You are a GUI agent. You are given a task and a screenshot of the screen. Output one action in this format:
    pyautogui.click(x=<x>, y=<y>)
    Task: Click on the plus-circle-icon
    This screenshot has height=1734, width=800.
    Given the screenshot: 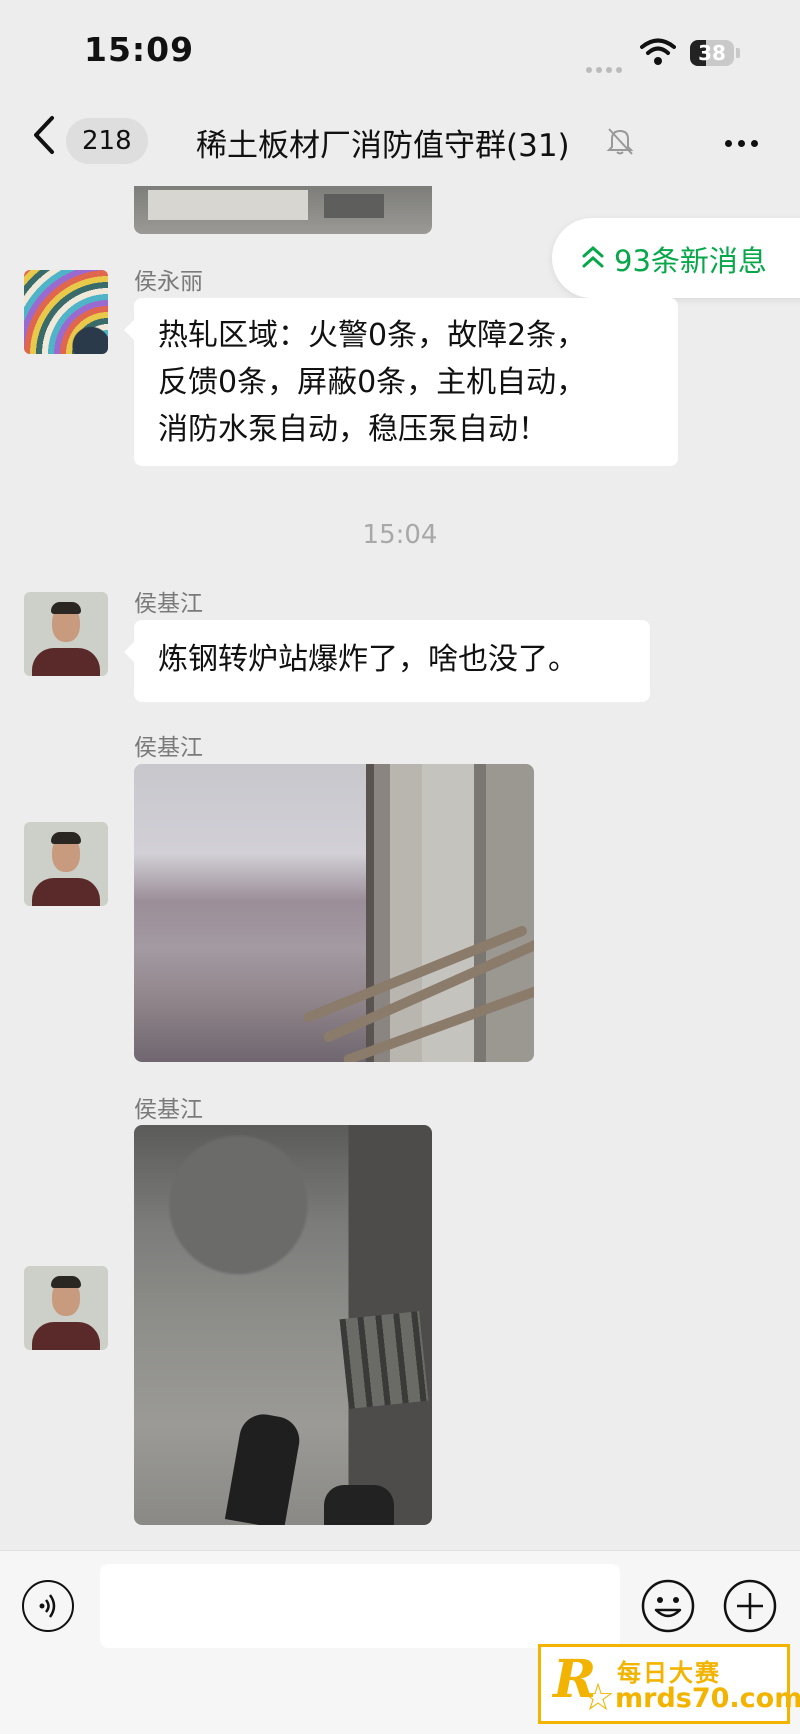 What is the action you would take?
    pyautogui.click(x=750, y=1606)
    